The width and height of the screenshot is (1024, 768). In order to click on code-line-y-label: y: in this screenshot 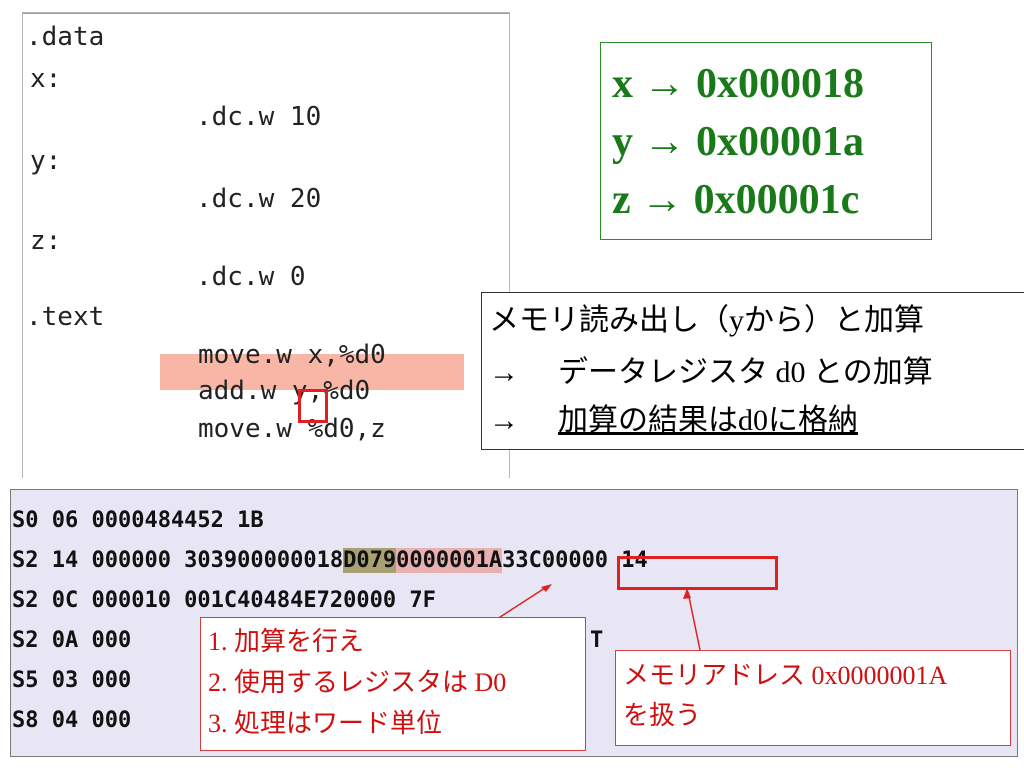, I will do `click(46, 161)`.